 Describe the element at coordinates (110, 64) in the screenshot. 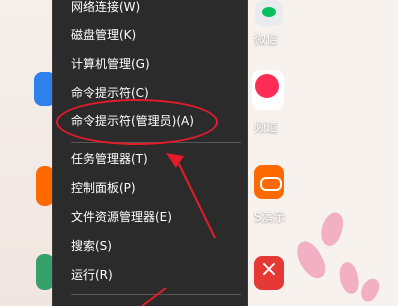

I see `menu-item-computer-management: 计算机管理(G)` at that location.